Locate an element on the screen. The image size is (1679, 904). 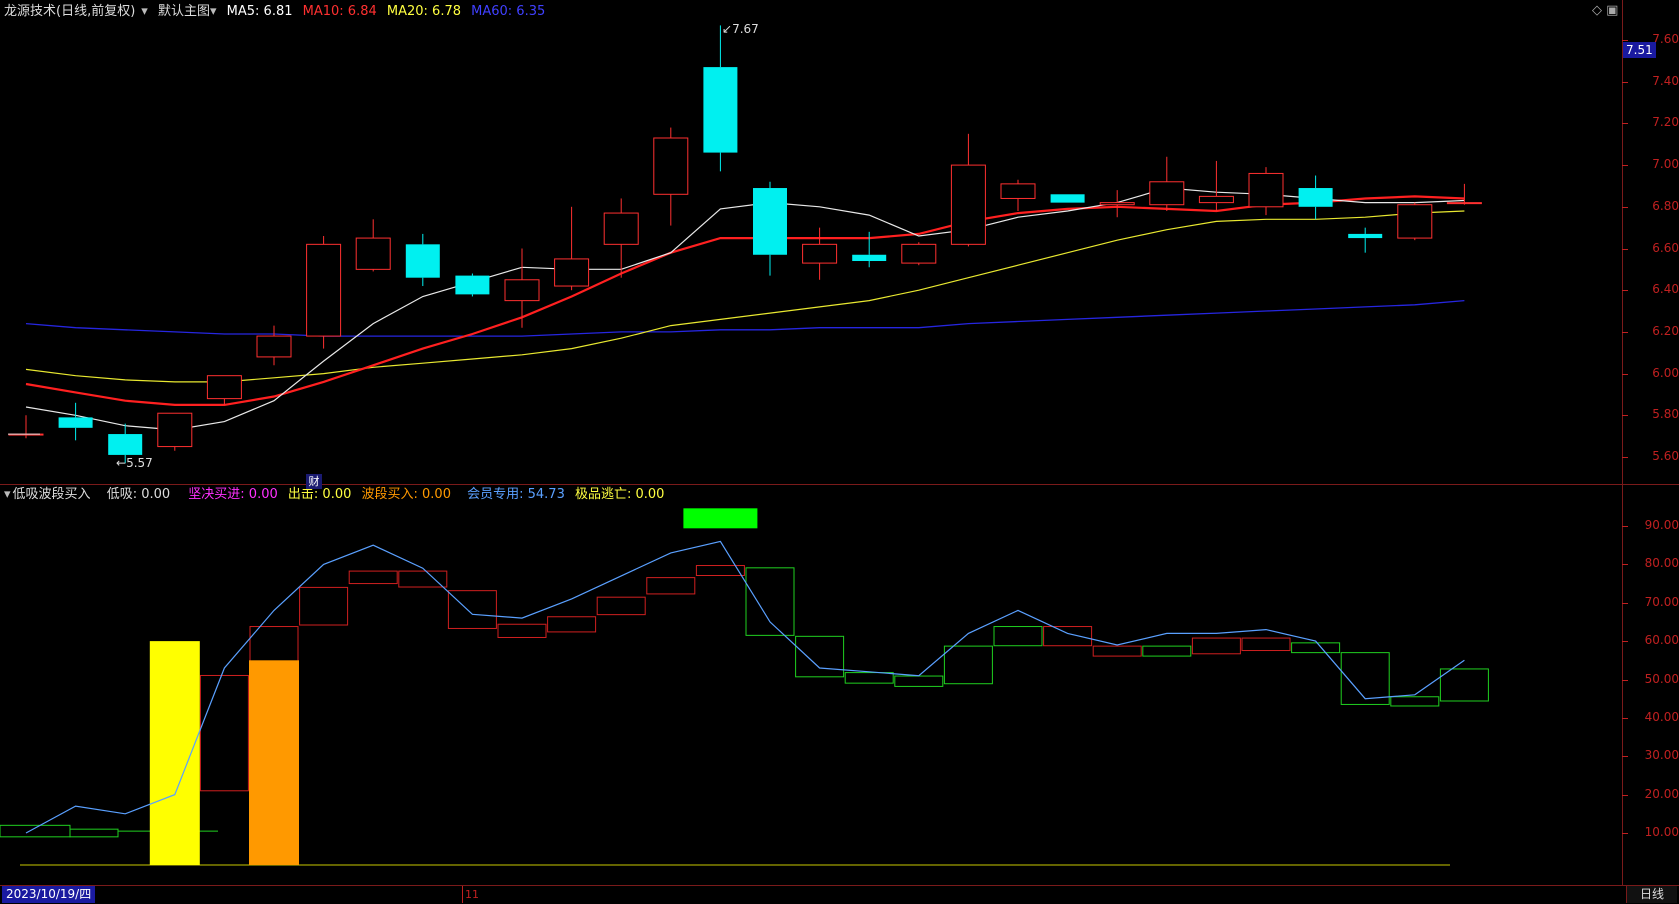
indicator-tick-label: 80.00 is located at coordinates (1661, 563).